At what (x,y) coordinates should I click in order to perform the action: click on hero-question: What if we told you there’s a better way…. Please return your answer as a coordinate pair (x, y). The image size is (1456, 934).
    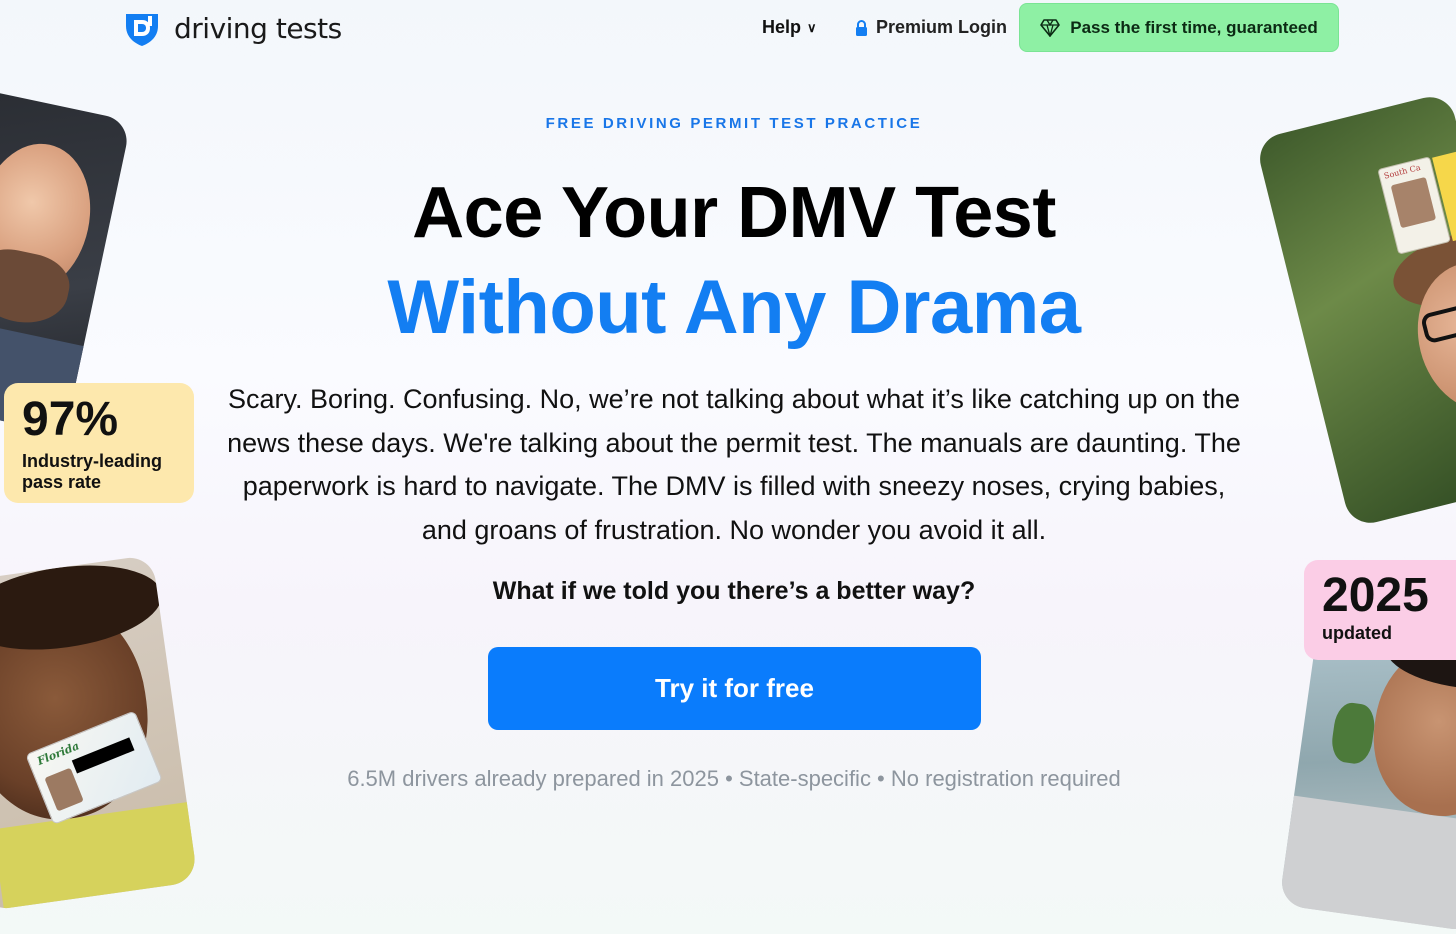
    Looking at the image, I should click on (734, 591).